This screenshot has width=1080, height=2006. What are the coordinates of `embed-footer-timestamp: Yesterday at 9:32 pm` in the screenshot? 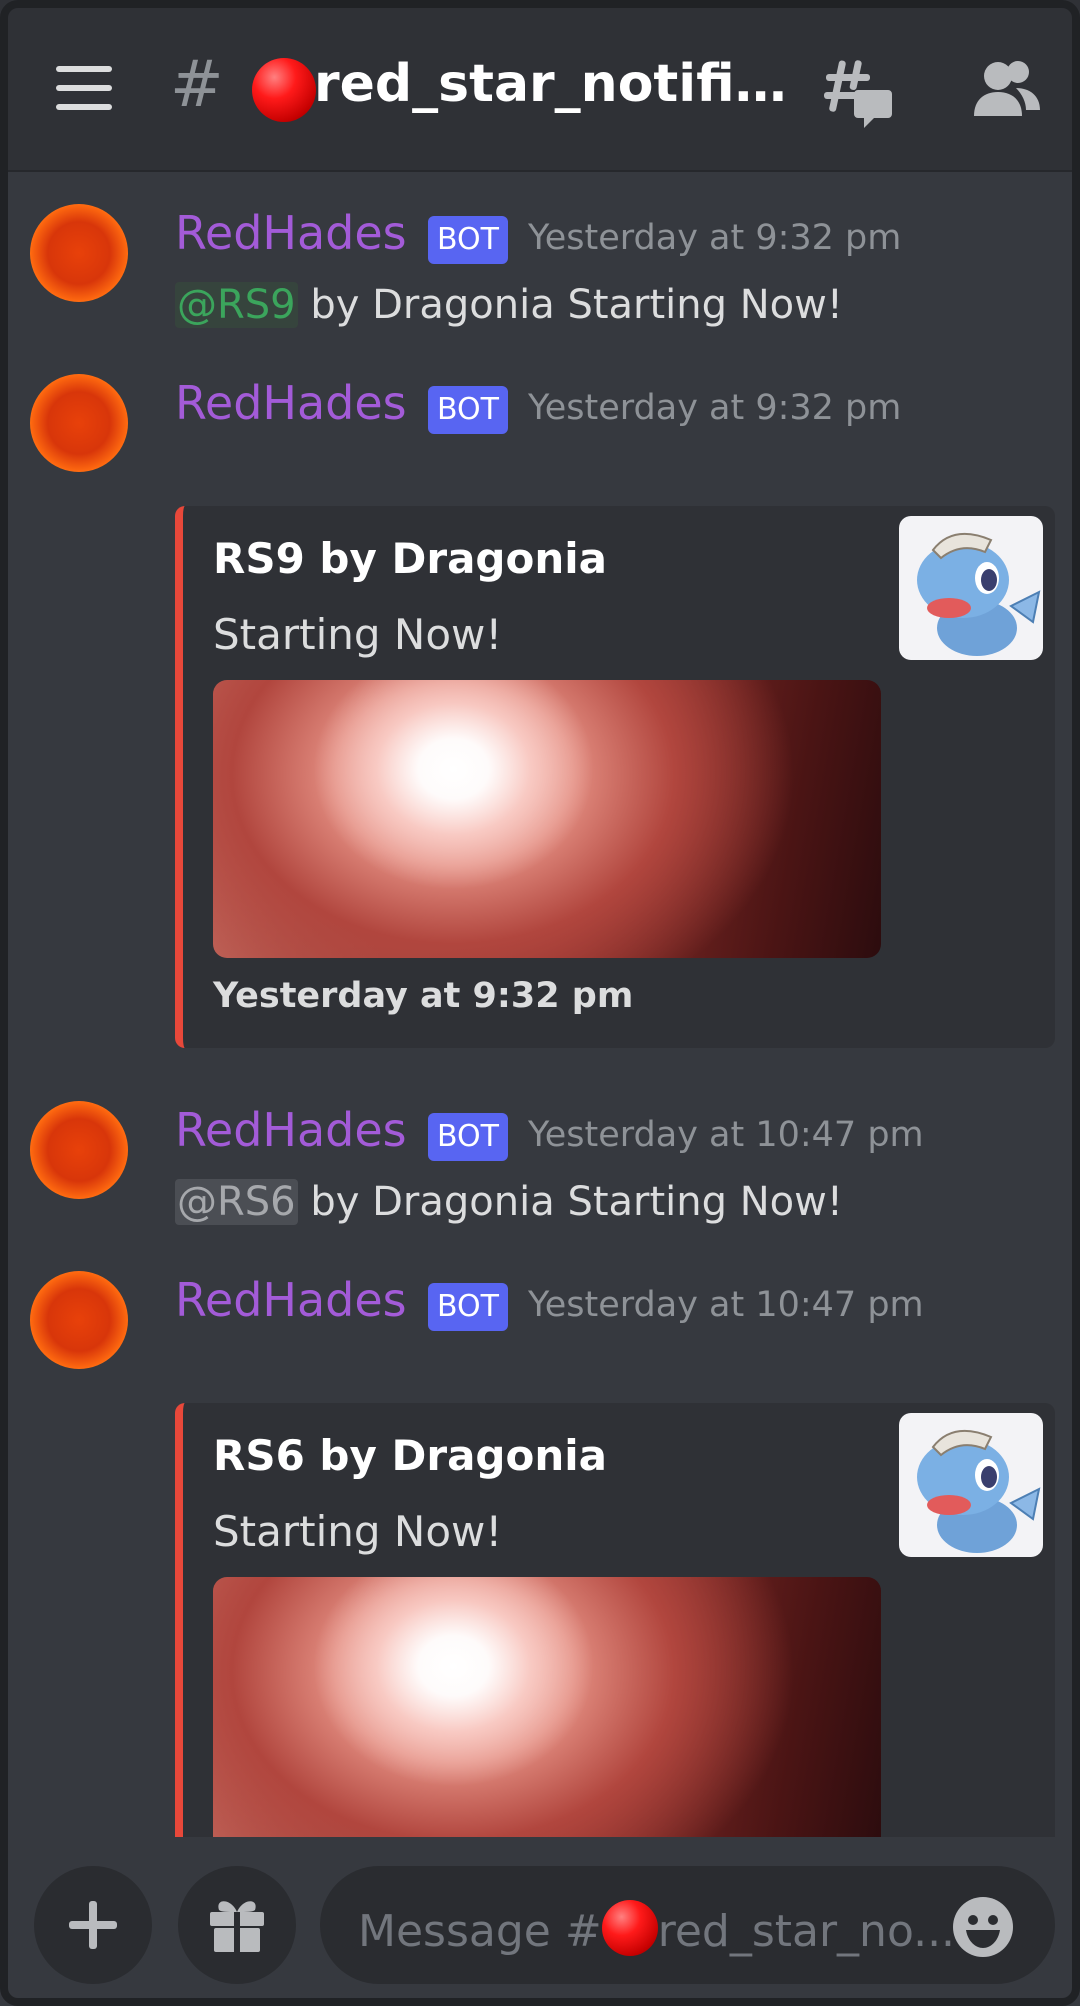 It's located at (423, 996).